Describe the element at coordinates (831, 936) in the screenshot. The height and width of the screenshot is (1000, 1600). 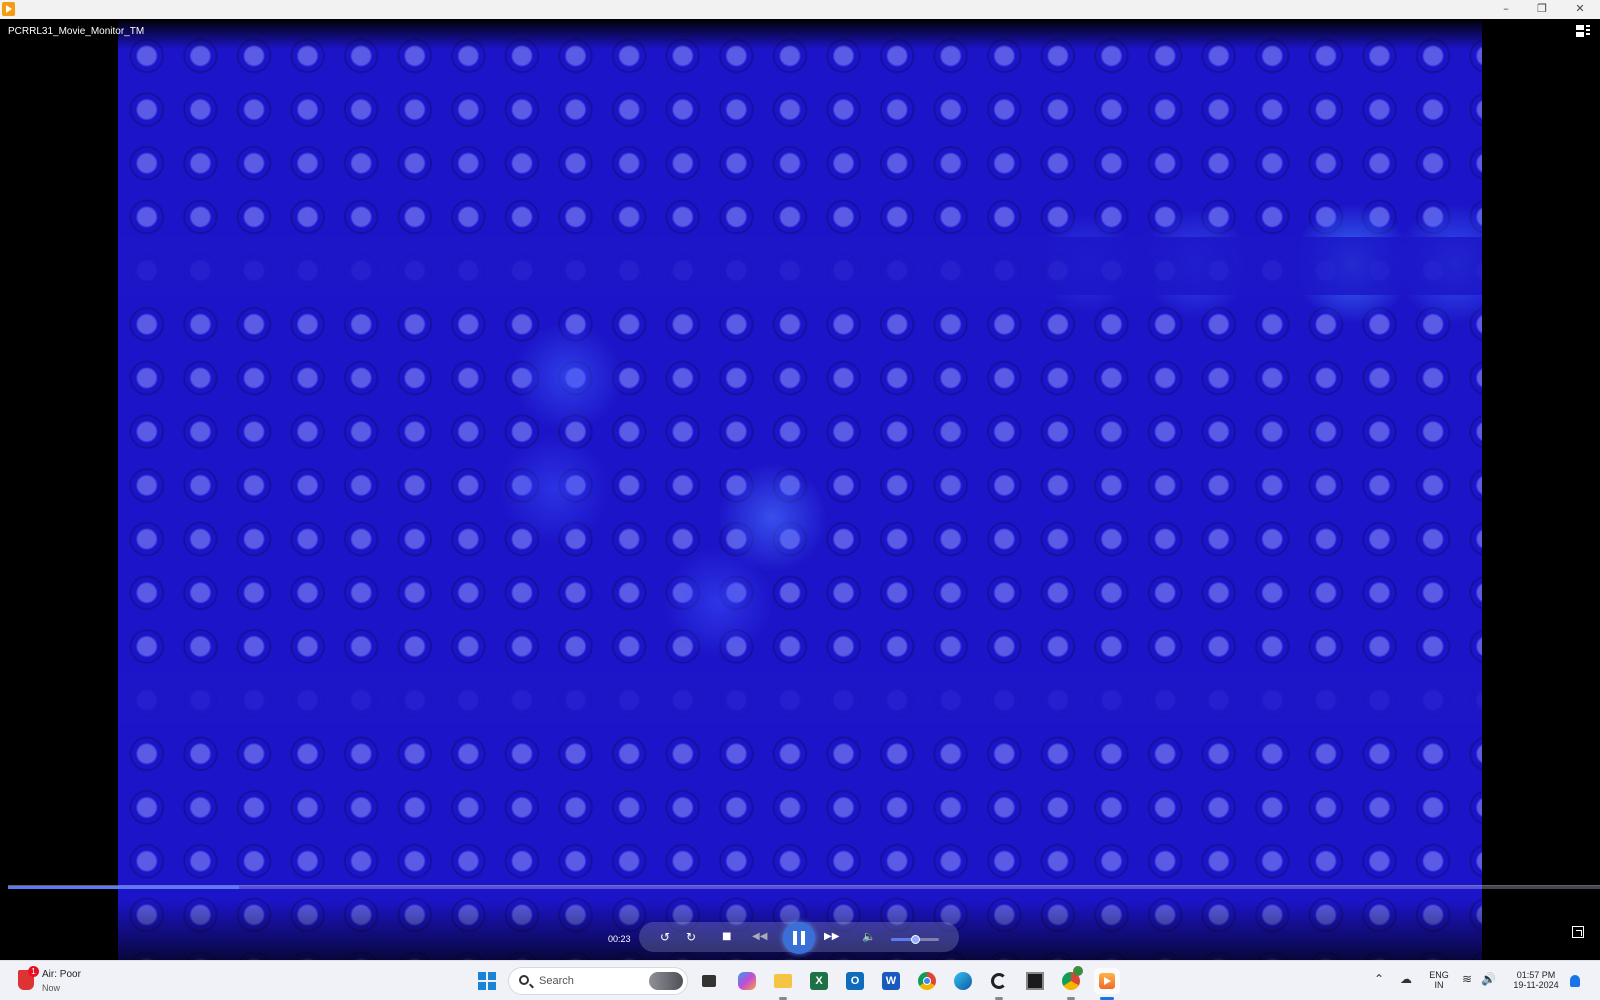
I see `next-track-icon: ▶▶` at that location.